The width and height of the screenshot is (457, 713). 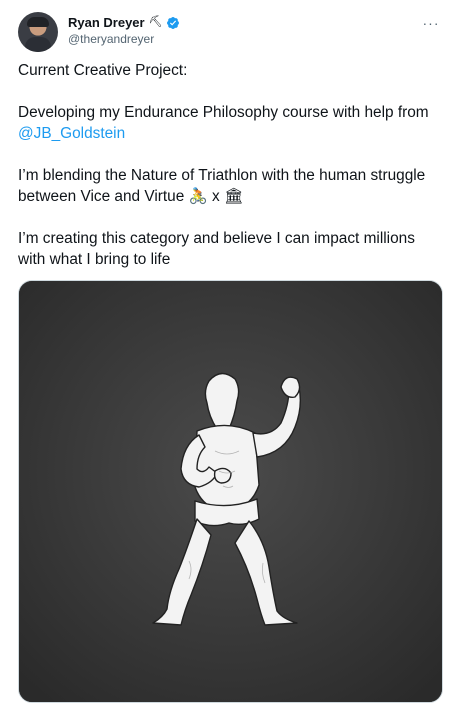 What do you see at coordinates (103, 70) in the screenshot?
I see `tweet-line-1: Current Creative Project:` at bounding box center [103, 70].